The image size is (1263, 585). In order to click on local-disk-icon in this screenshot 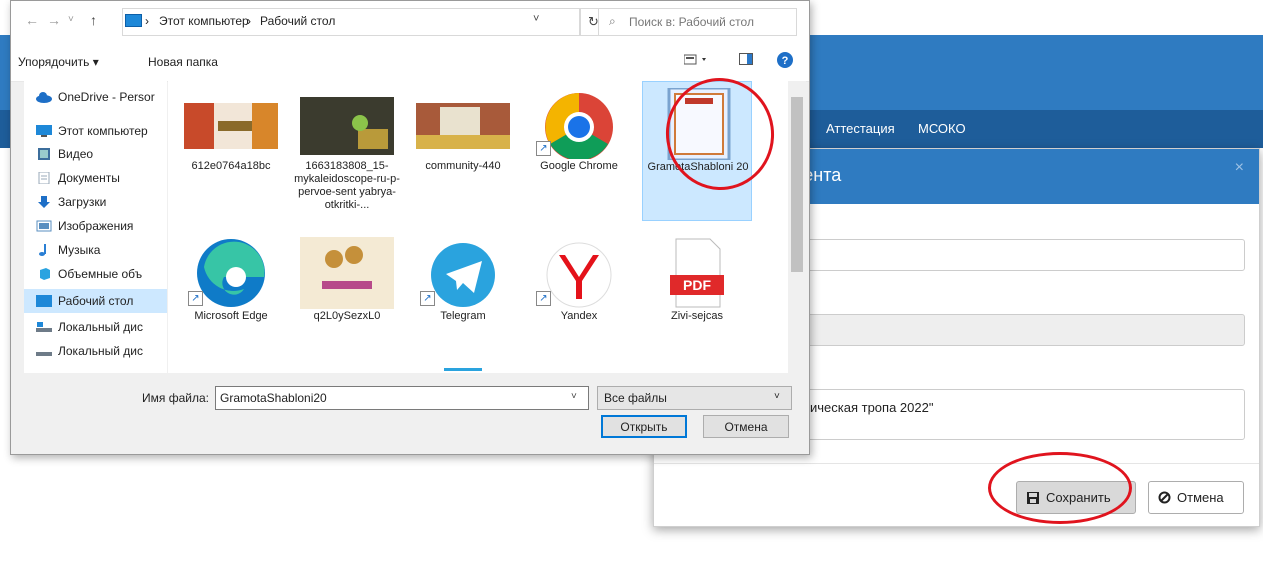, I will do `click(44, 354)`.